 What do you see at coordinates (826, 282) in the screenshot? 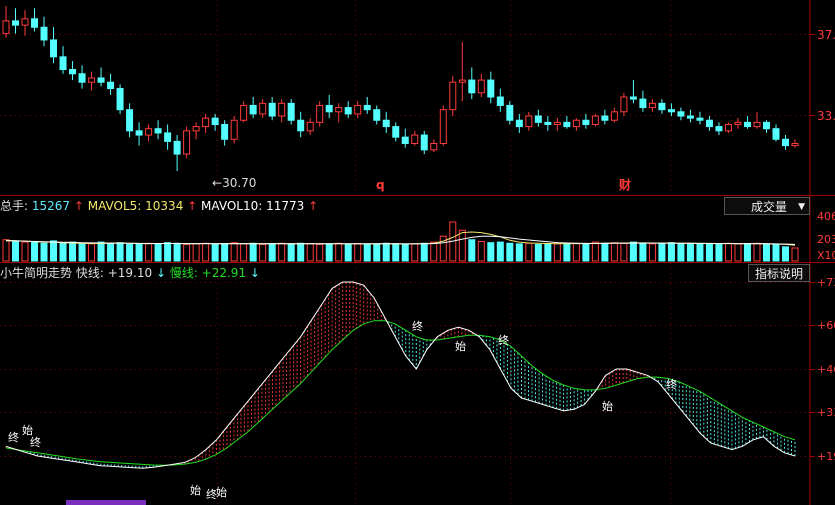
I see `indicator-axis-label-73: +73` at bounding box center [826, 282].